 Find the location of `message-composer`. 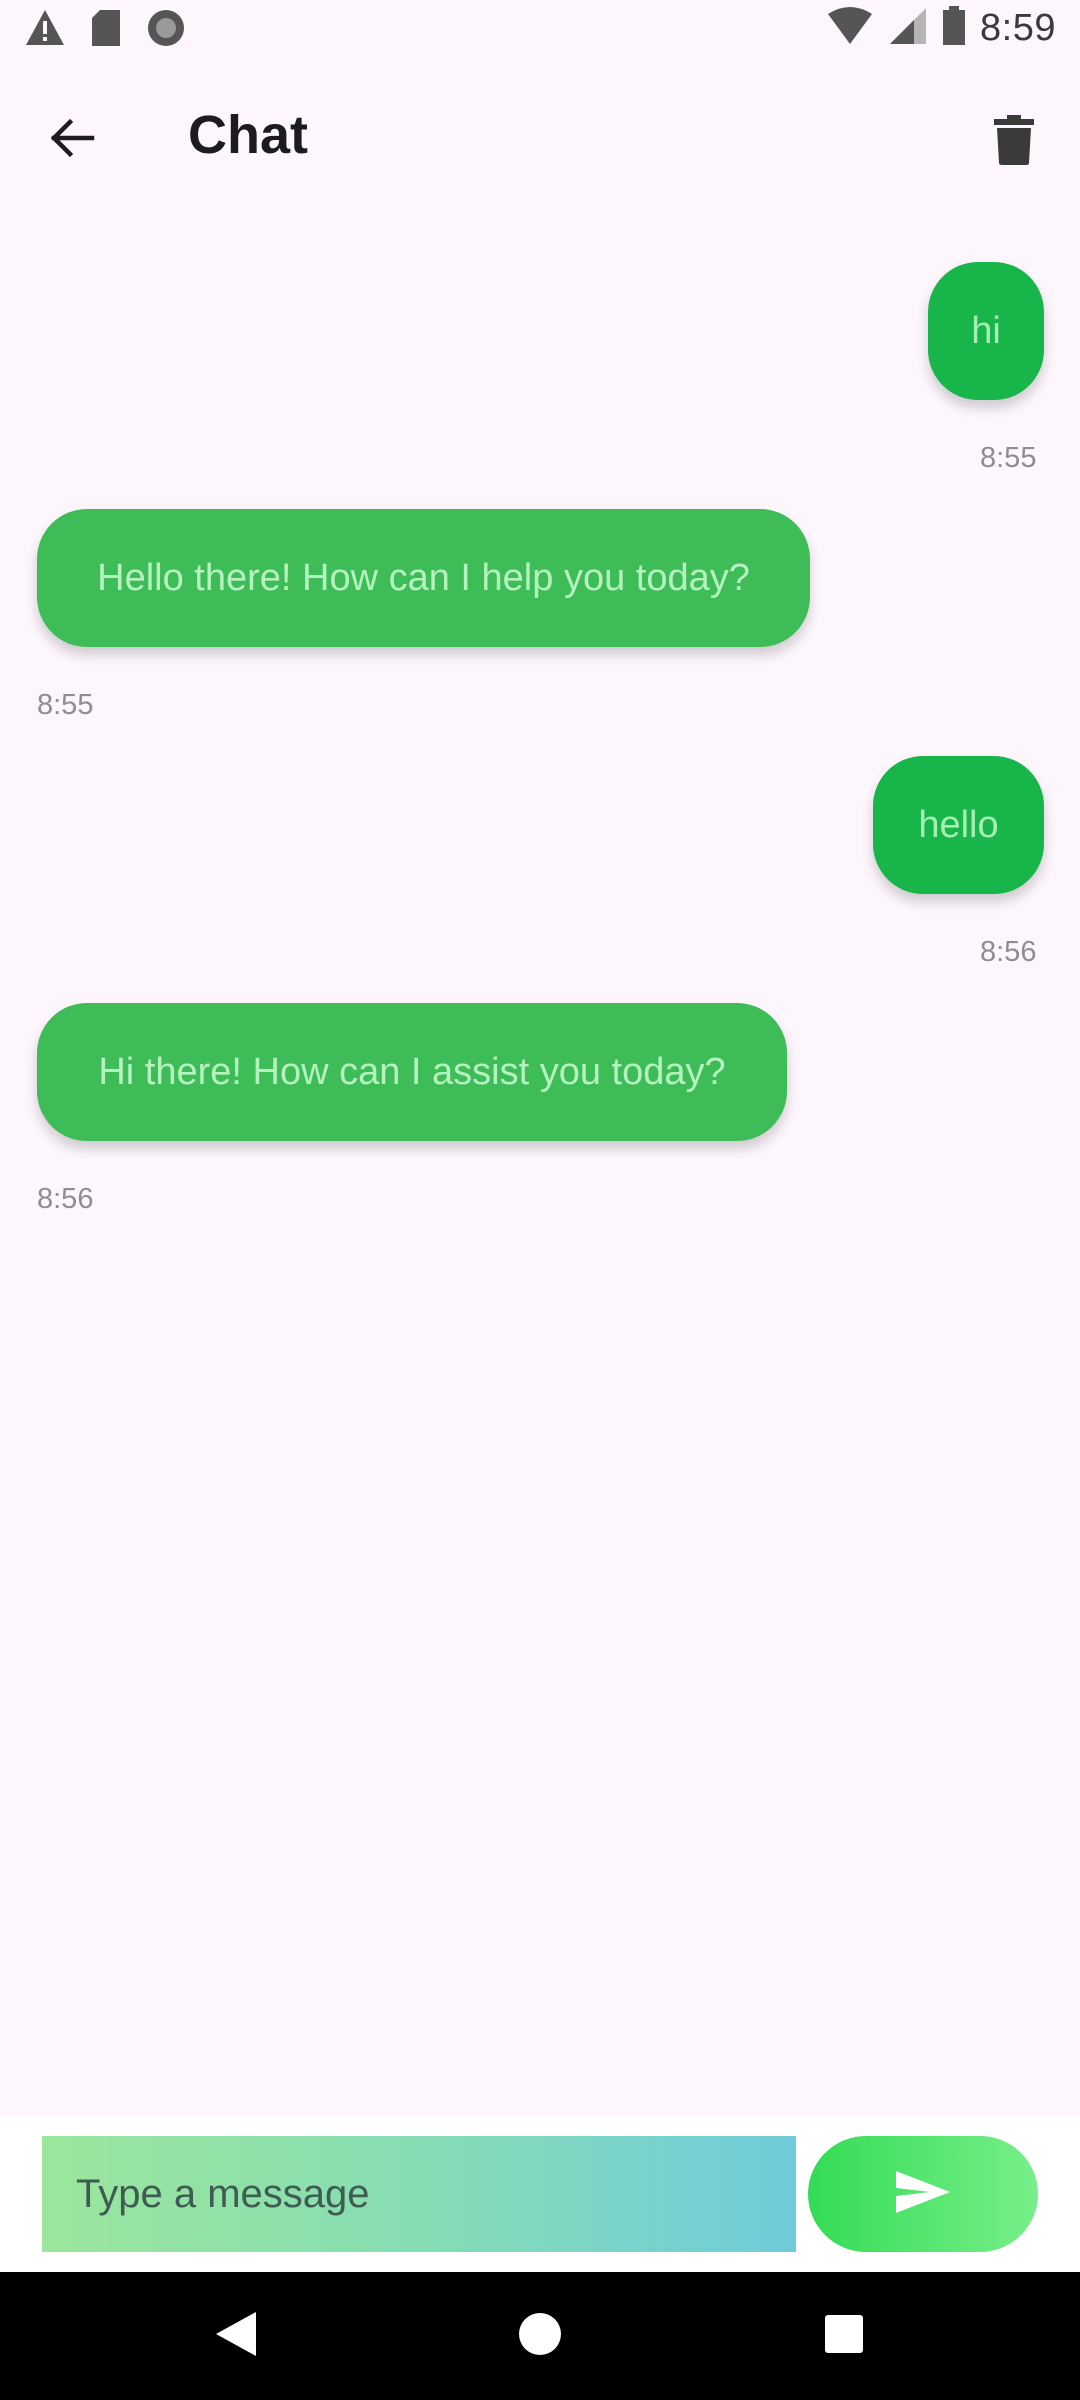

message-composer is located at coordinates (540, 2194).